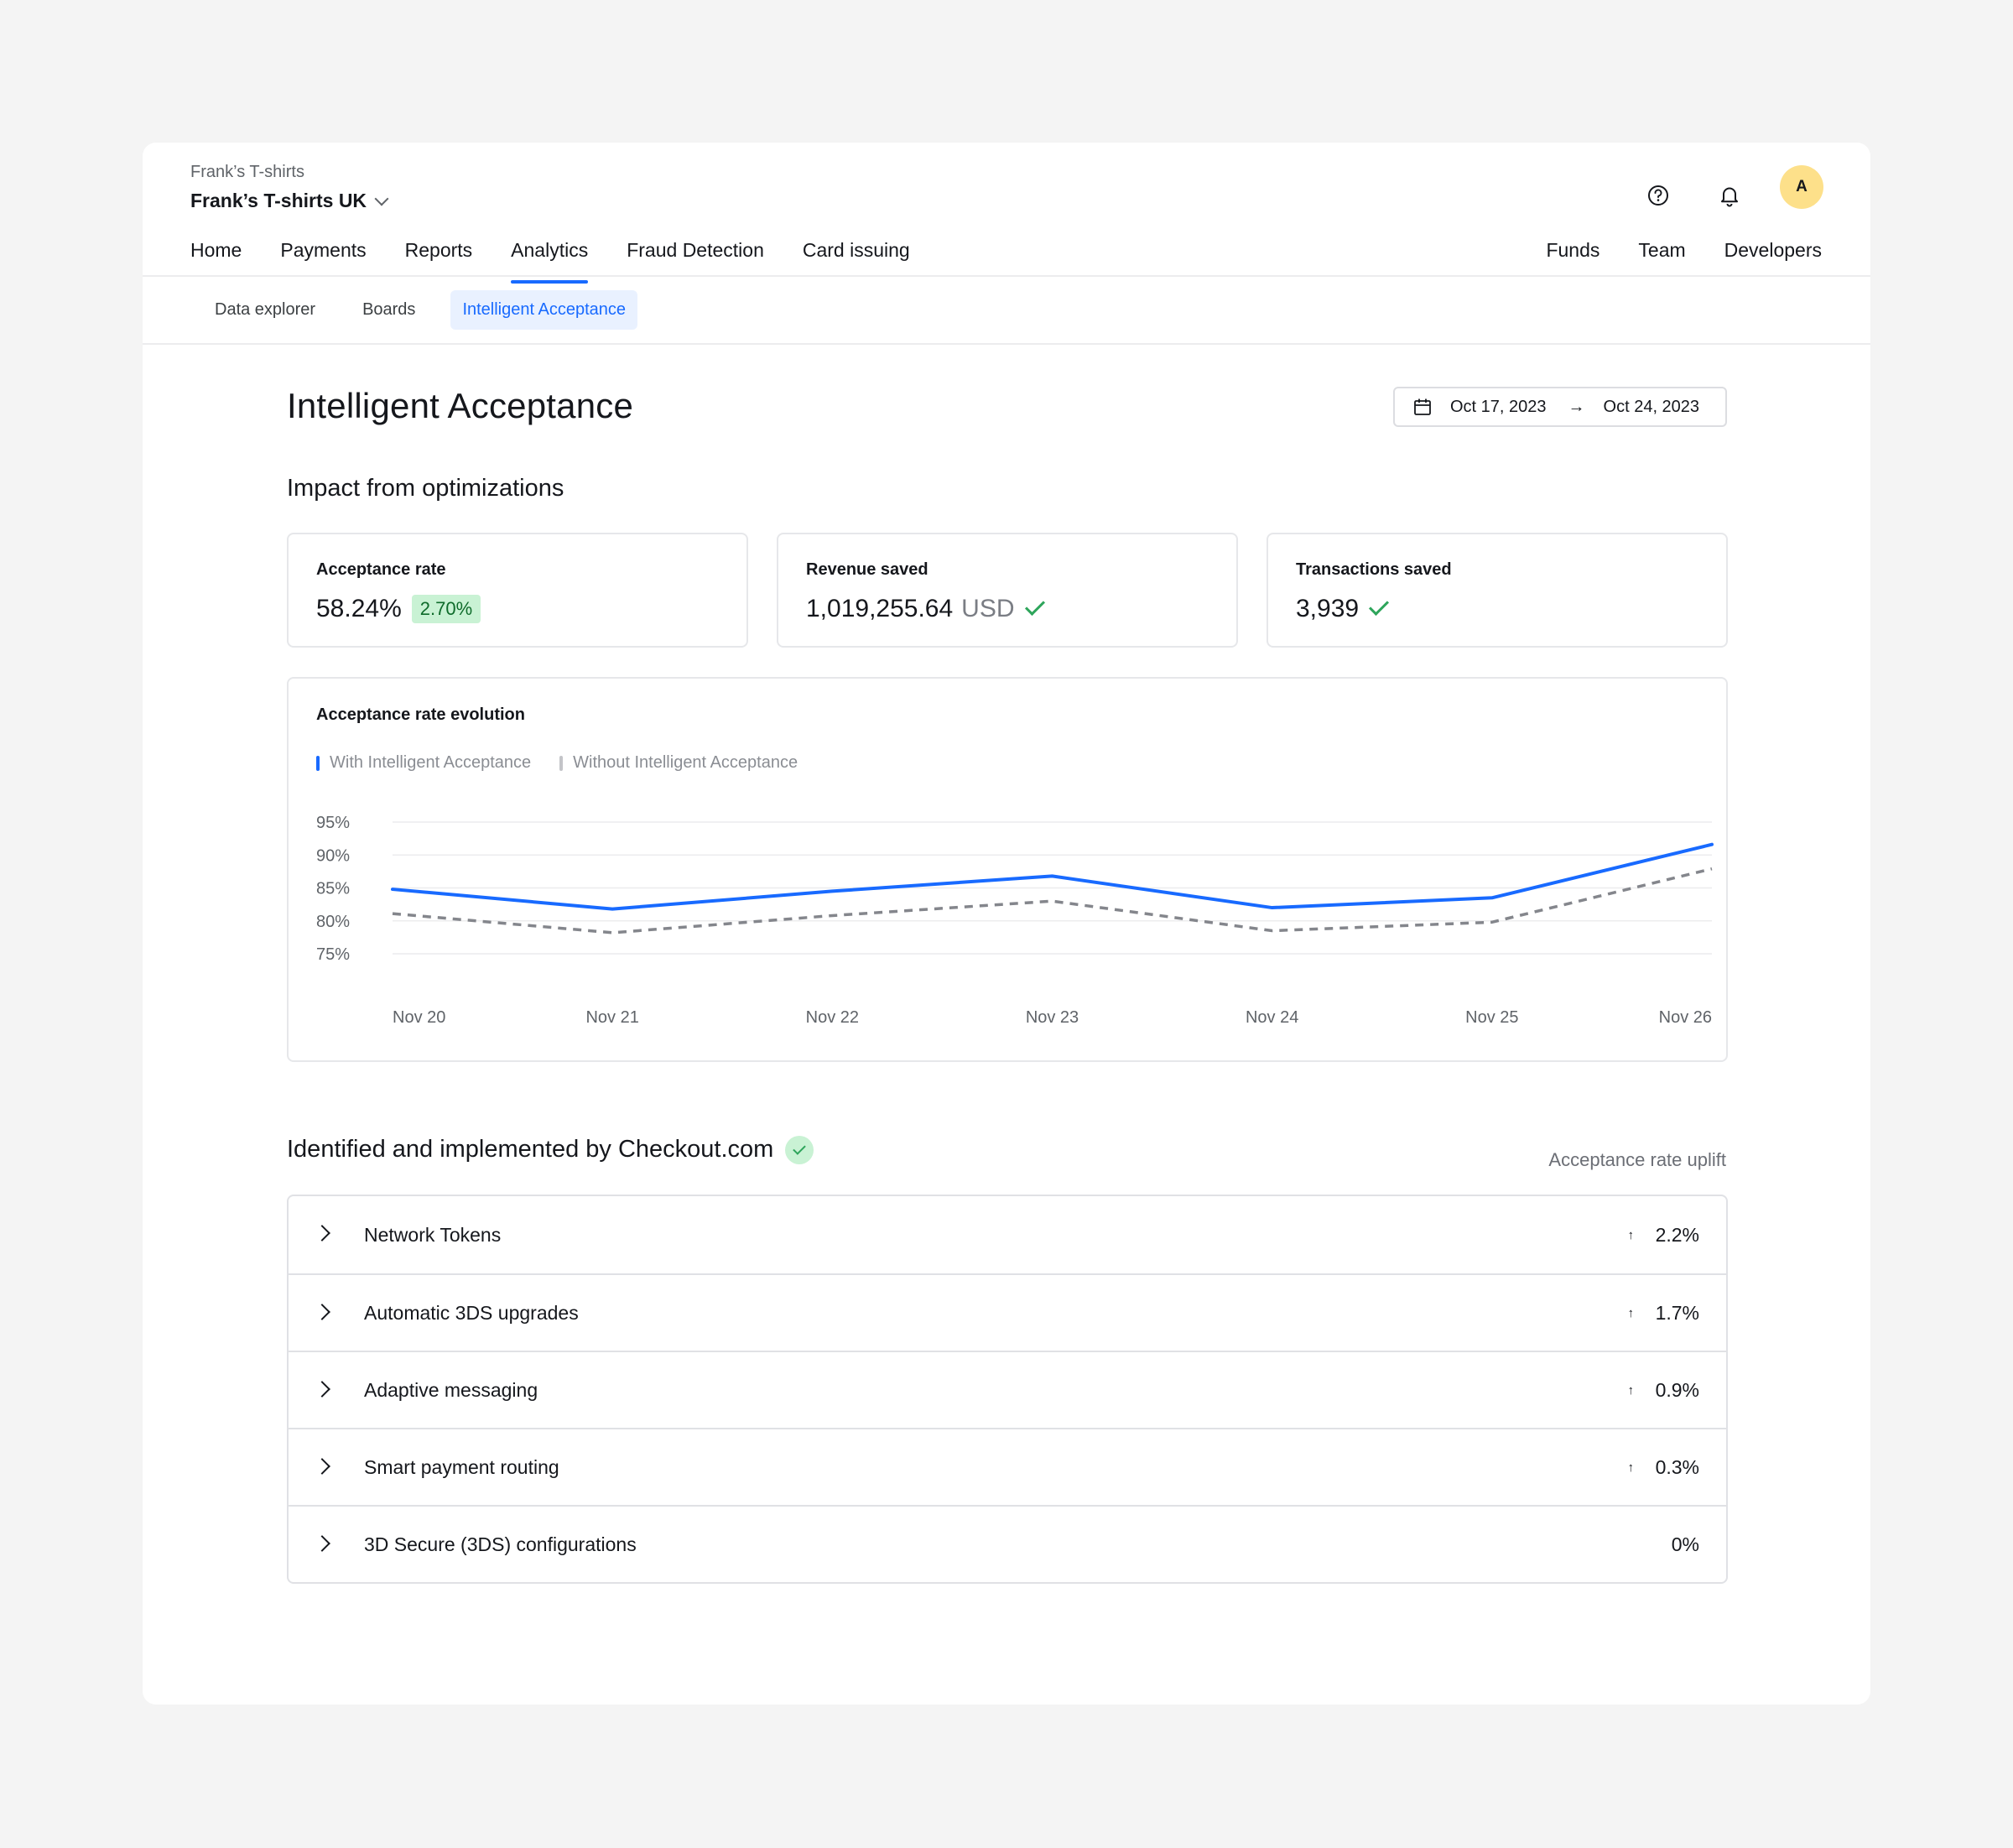 Image resolution: width=2013 pixels, height=1848 pixels. I want to click on list-item: Adaptive messaging ↑ 0.9%, so click(1007, 1389).